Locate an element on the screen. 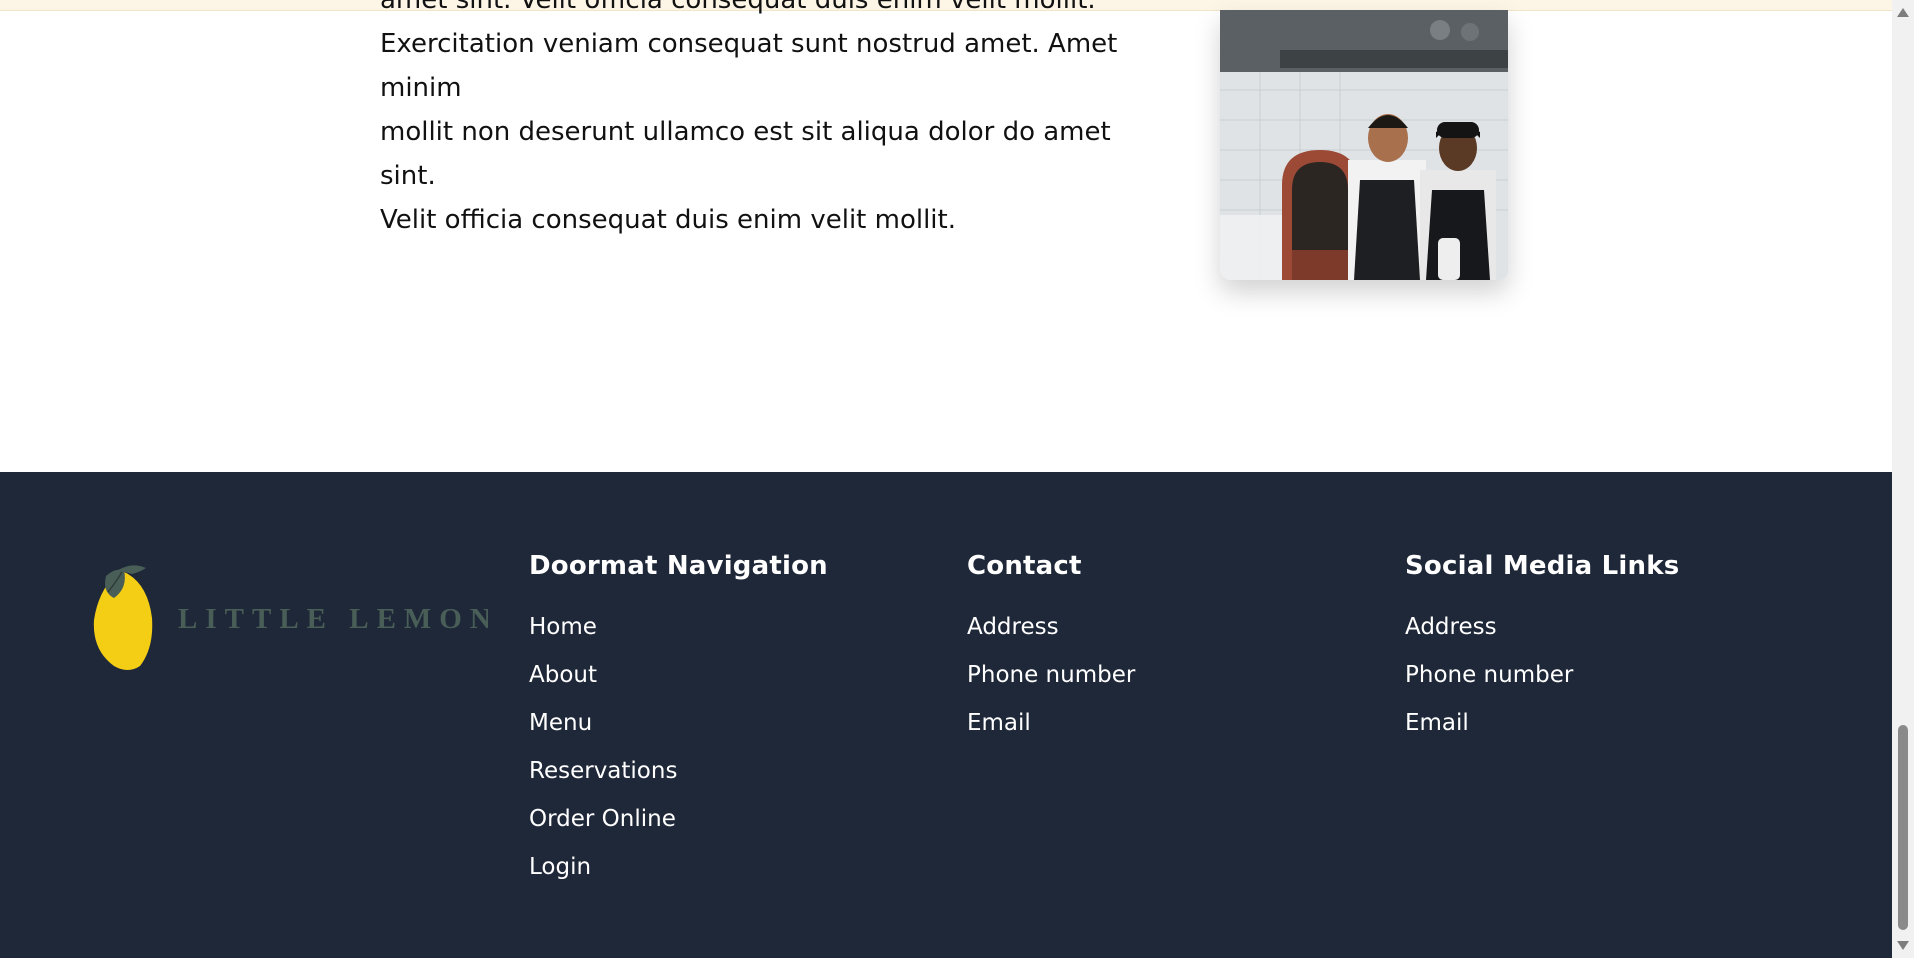 The width and height of the screenshot is (1914, 958). contact-email-link: Email is located at coordinates (1051, 723).